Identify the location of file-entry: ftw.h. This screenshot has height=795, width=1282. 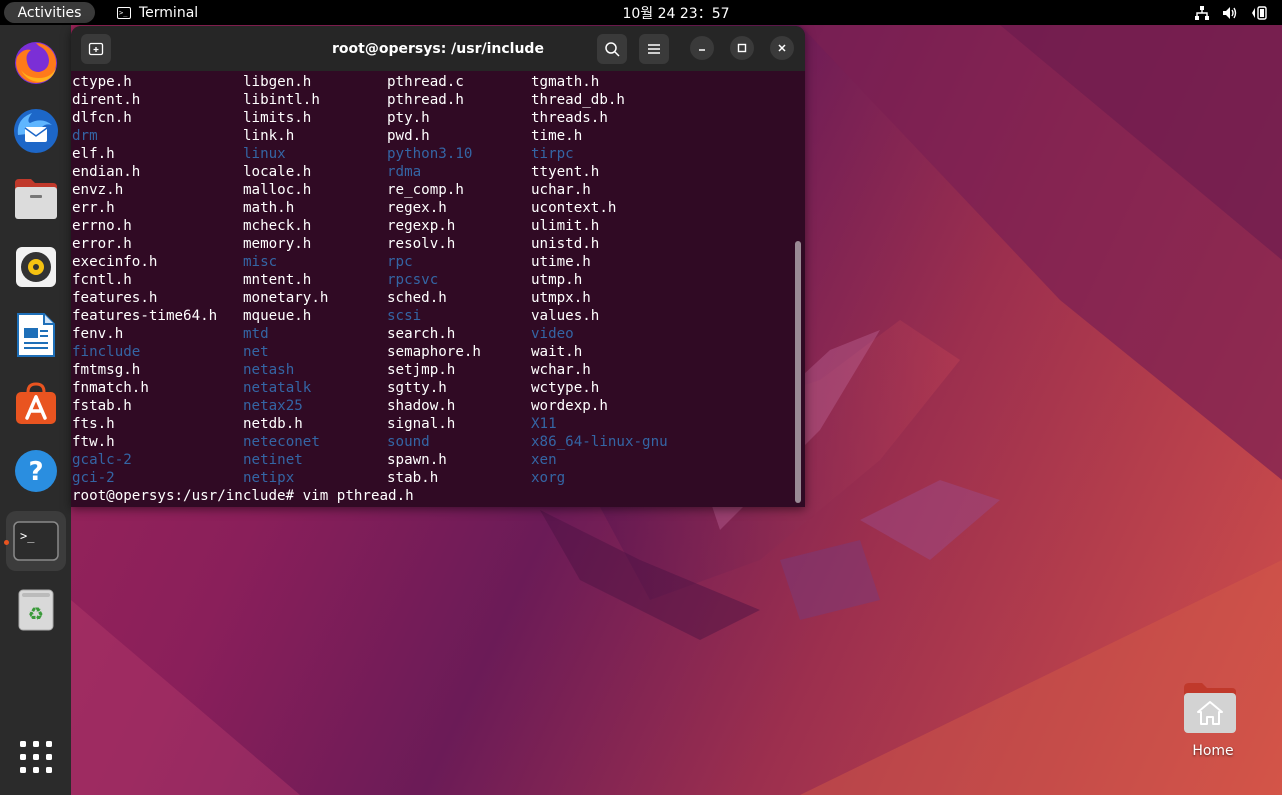
(93, 442).